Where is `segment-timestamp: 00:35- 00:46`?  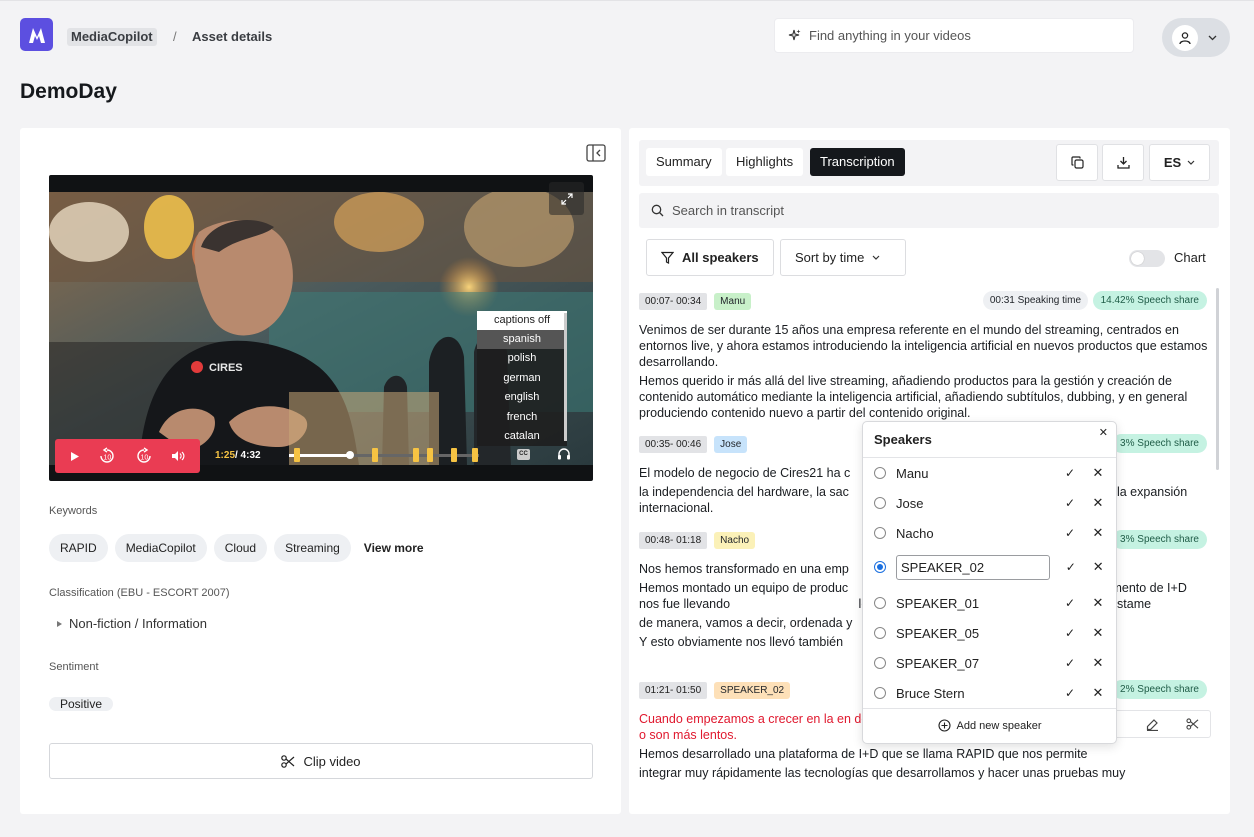
segment-timestamp: 00:35- 00:46 is located at coordinates (673, 444).